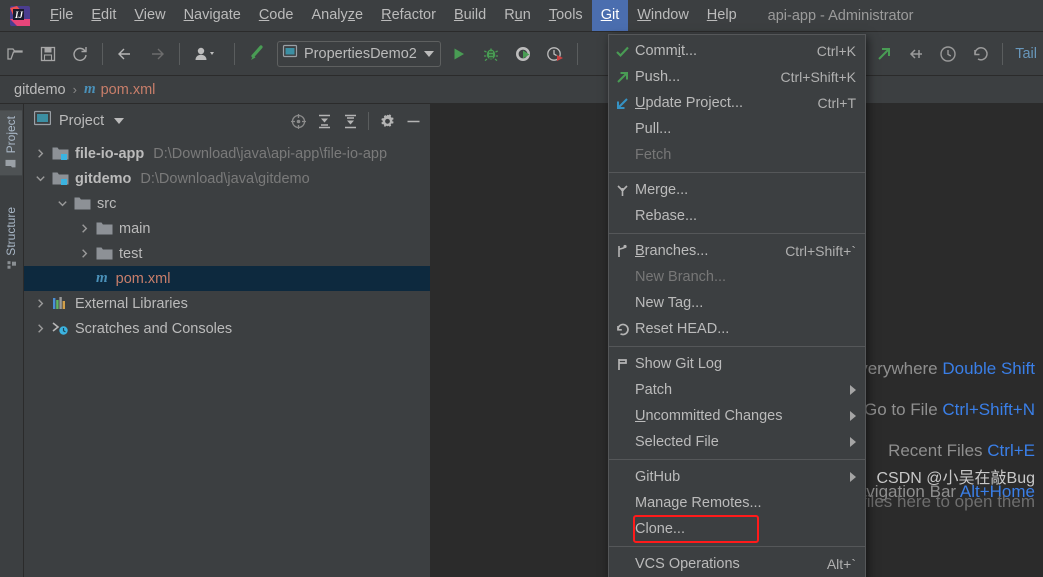 This screenshot has height=577, width=1043. Describe the element at coordinates (491, 54) in the screenshot. I see `debug-bug-icon` at that location.